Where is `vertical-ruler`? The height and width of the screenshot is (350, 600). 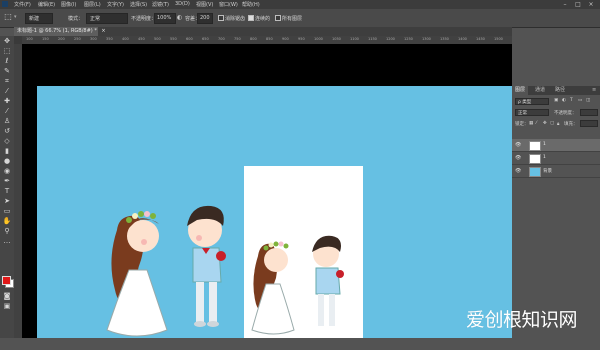 vertical-ruler is located at coordinates (18, 191).